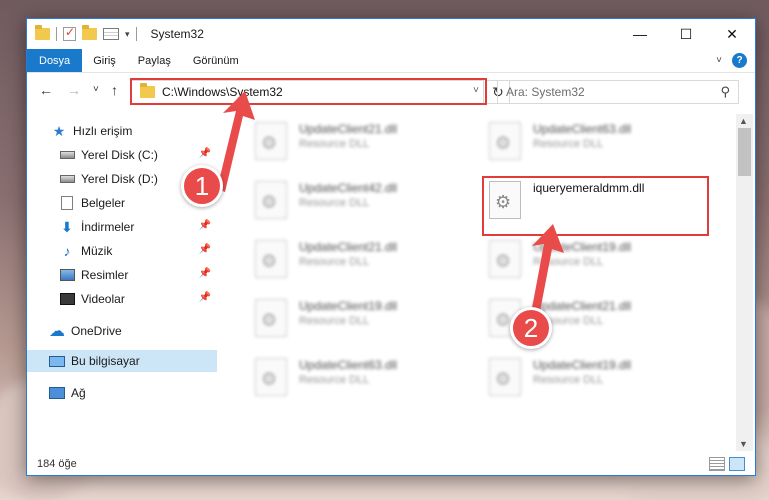  I want to click on list-item: ⚙ UpdateClient42.dll Resource DLL, so click(364, 201).